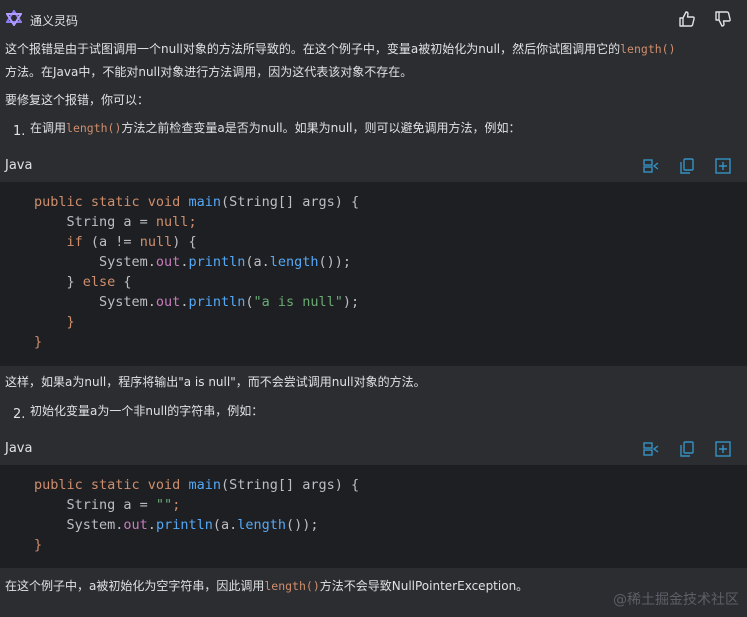 This screenshot has height=617, width=747. What do you see at coordinates (77, 100) in the screenshot?
I see `fix-intro: 要修复这个报错，你可以：` at bounding box center [77, 100].